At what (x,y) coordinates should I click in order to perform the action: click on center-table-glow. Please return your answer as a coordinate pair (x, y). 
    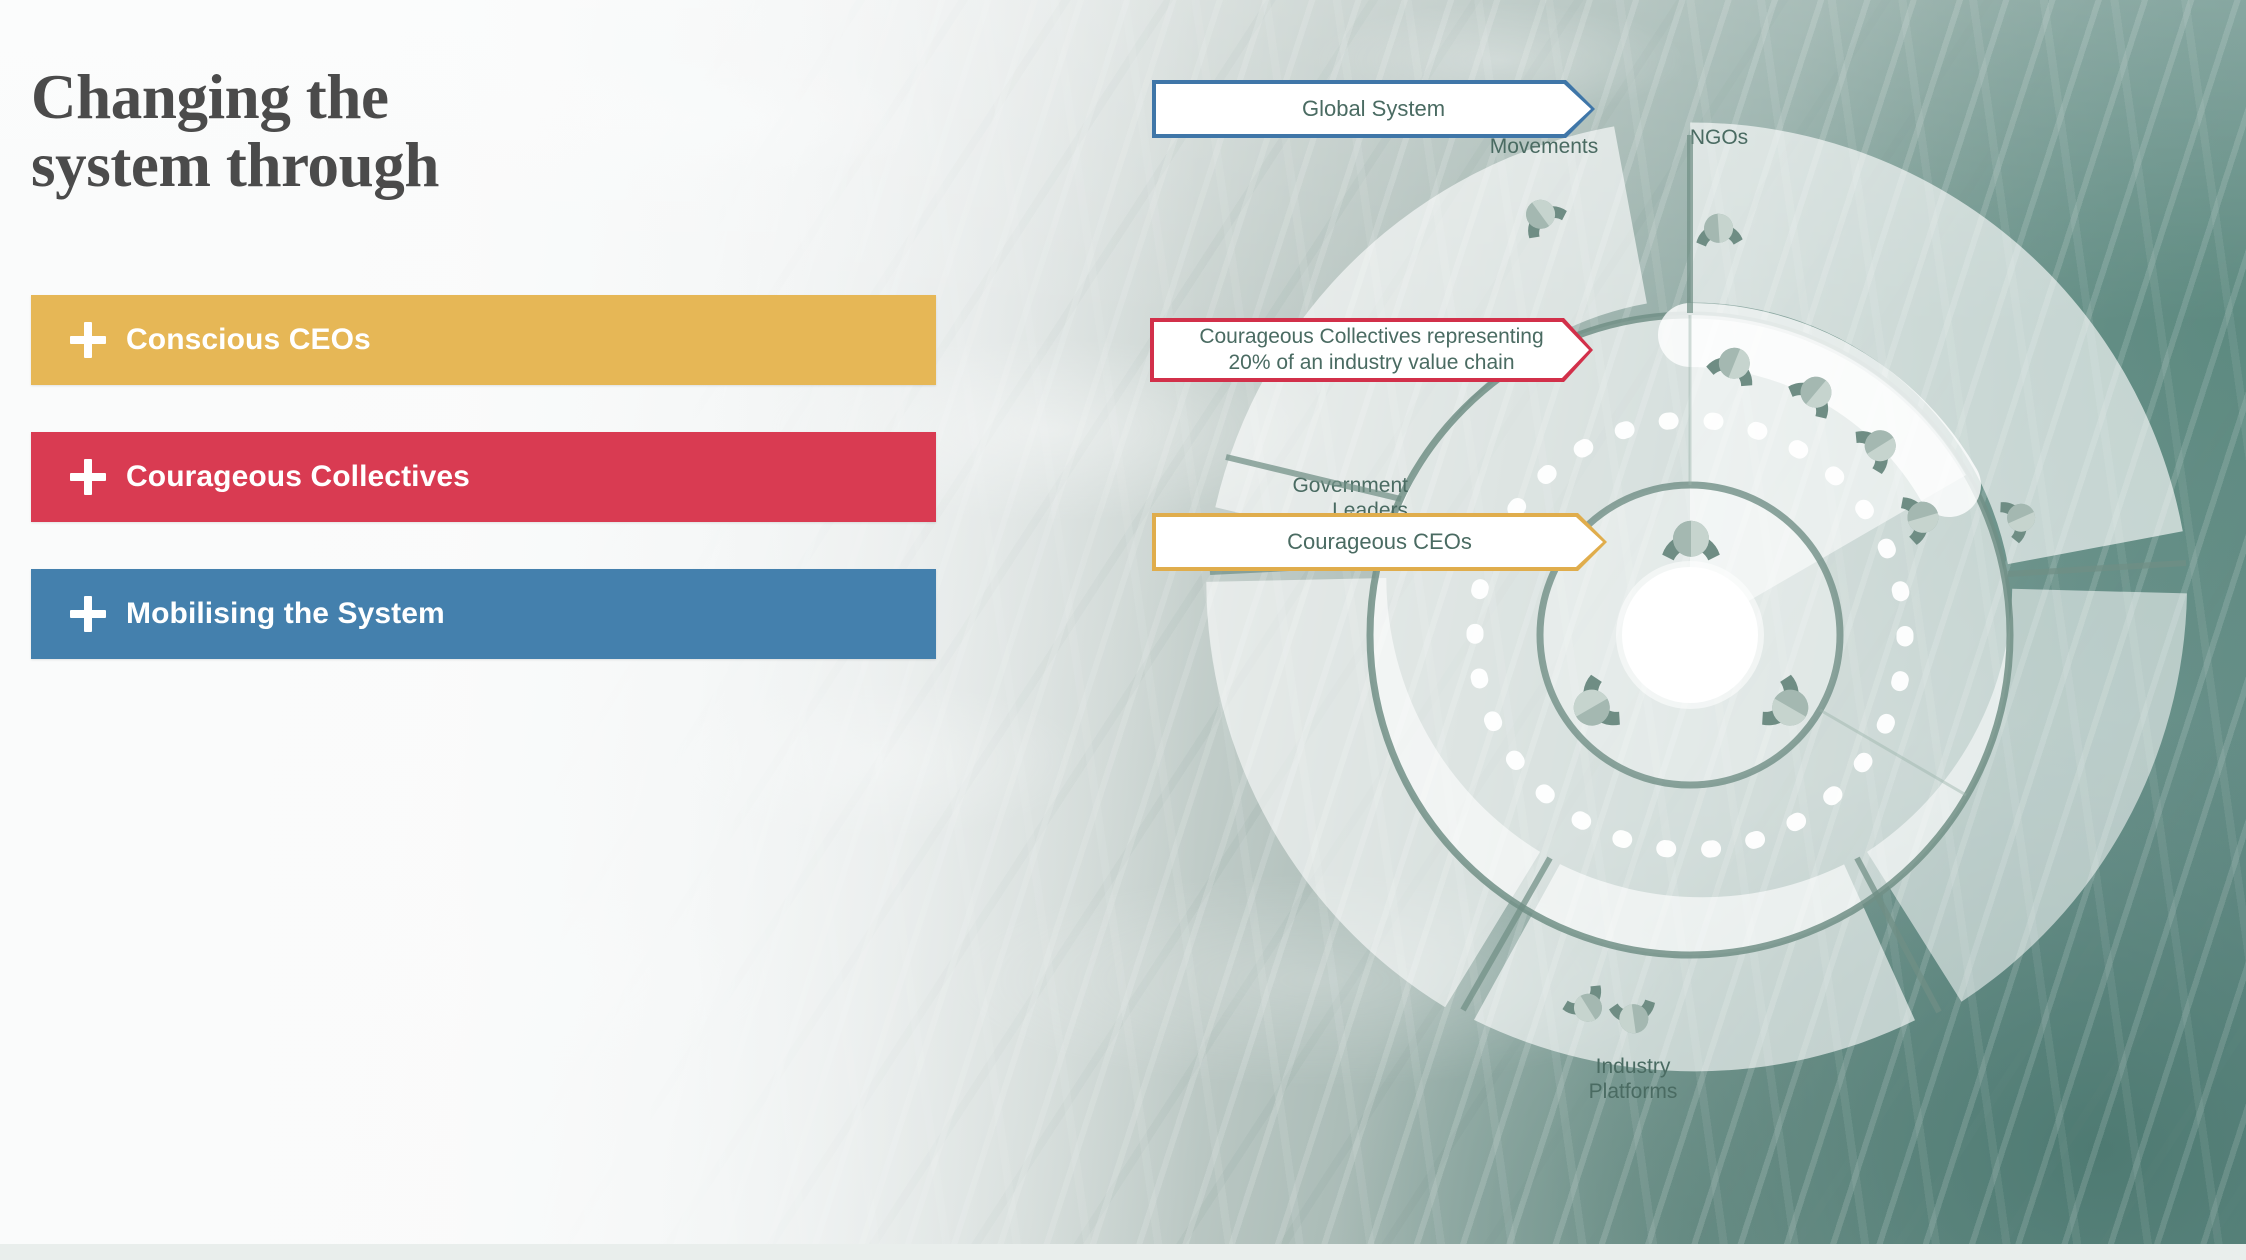
    Looking at the image, I should click on (1690, 635).